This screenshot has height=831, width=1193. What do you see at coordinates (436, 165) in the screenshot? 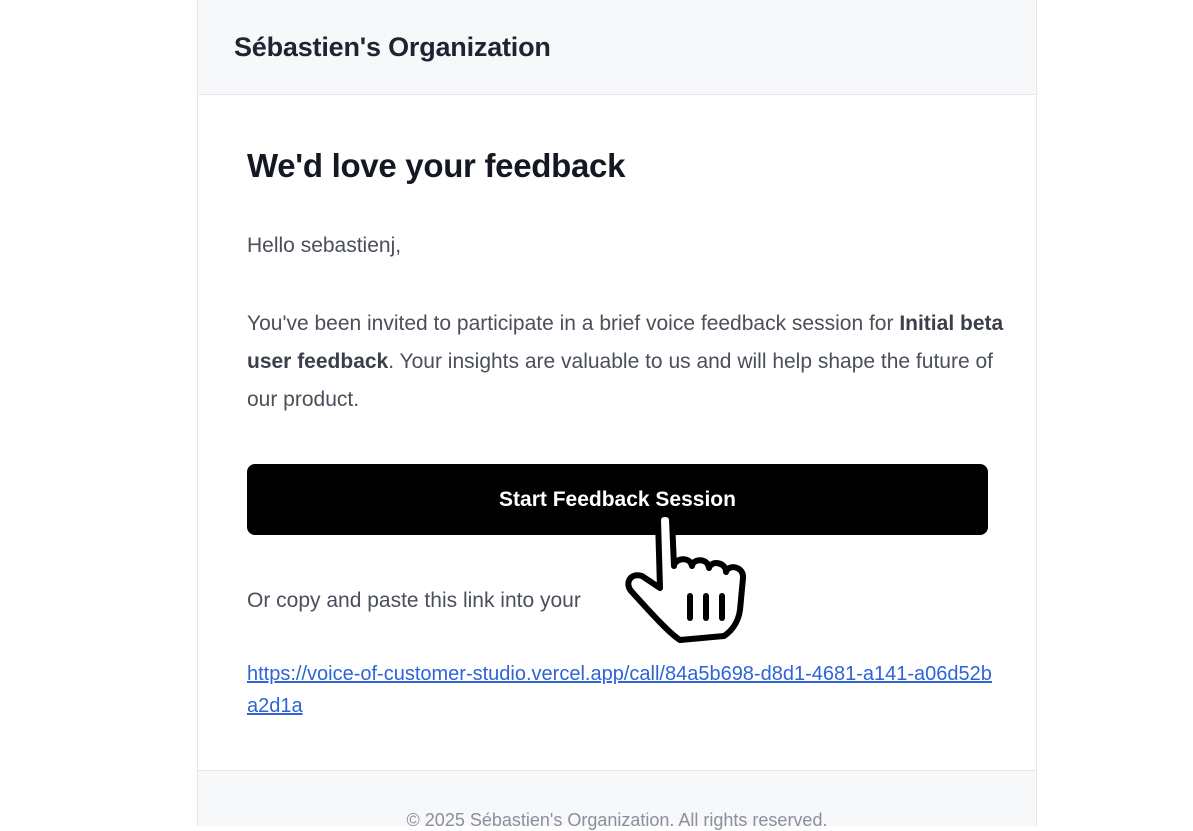
I see `email-title: We'd love your feedback` at bounding box center [436, 165].